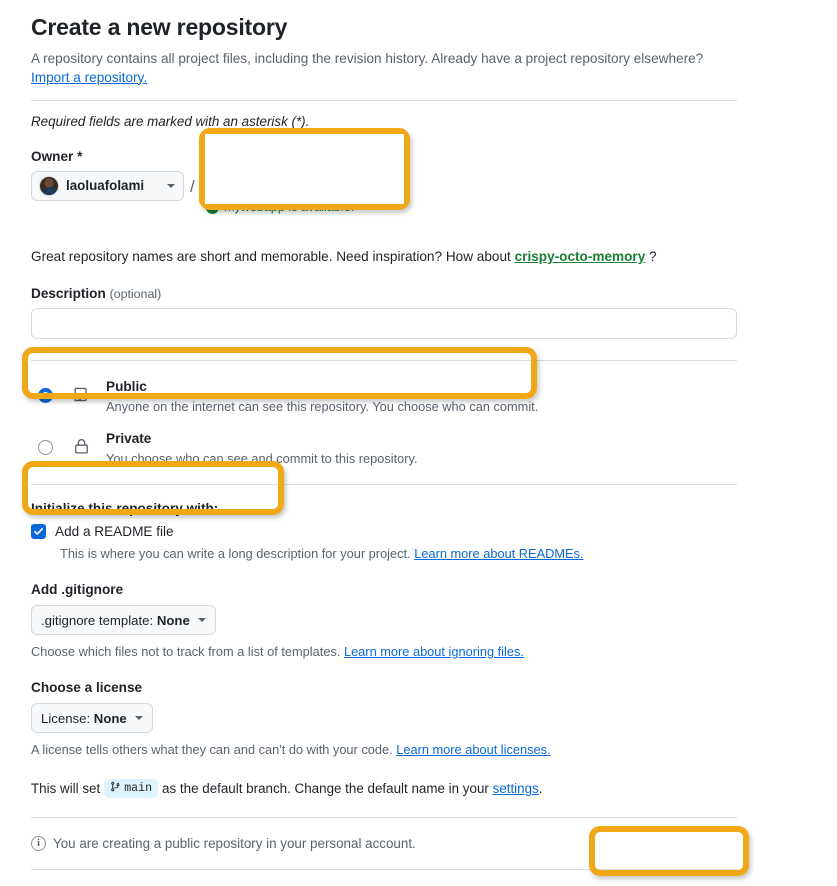  Describe the element at coordinates (38, 532) in the screenshot. I see `checkbox-add-readme` at that location.